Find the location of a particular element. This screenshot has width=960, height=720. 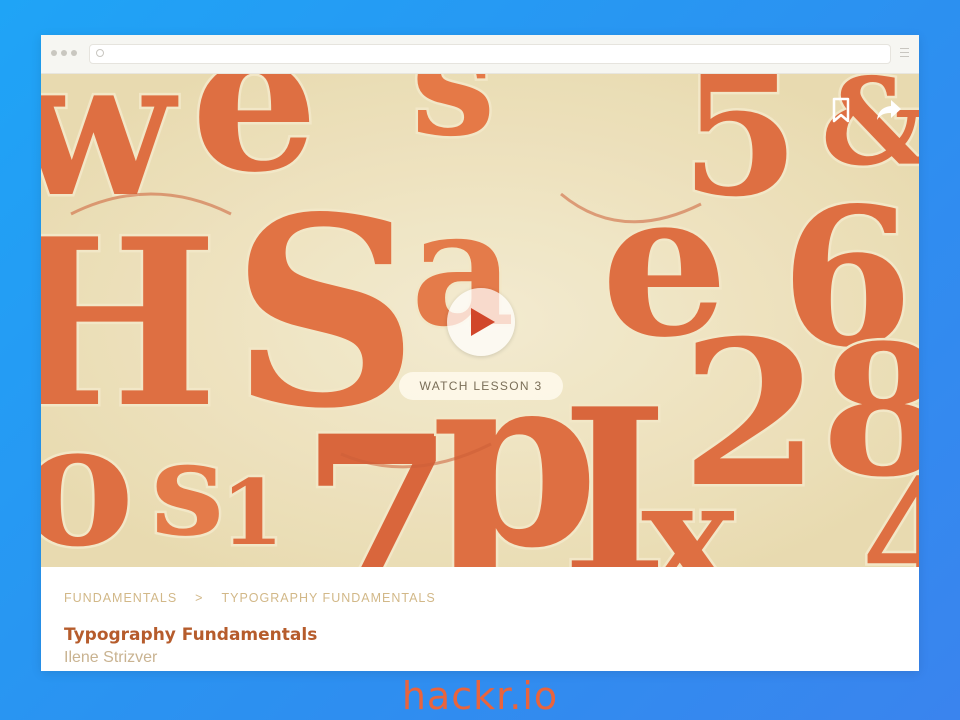

breadcrumb-typography-fundamentals: TYPOGRAPHY FUNDAMENTALS is located at coordinates (328, 598).